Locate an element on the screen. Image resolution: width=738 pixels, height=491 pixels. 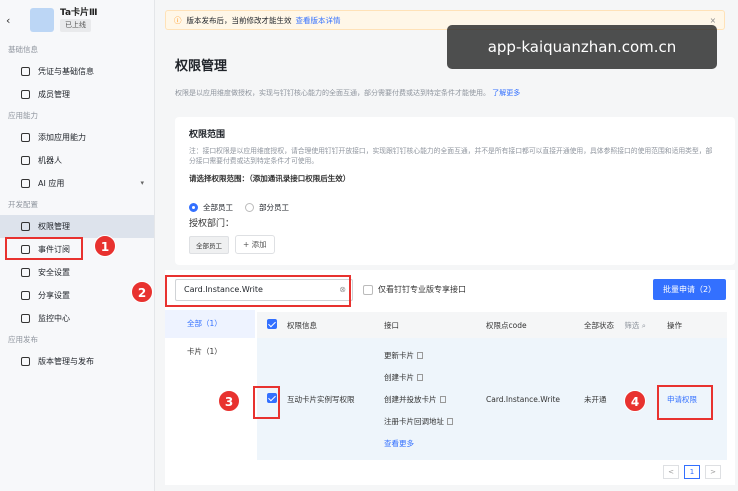
radio-all-staff-label: 全部员工 is located at coordinates (218, 207).